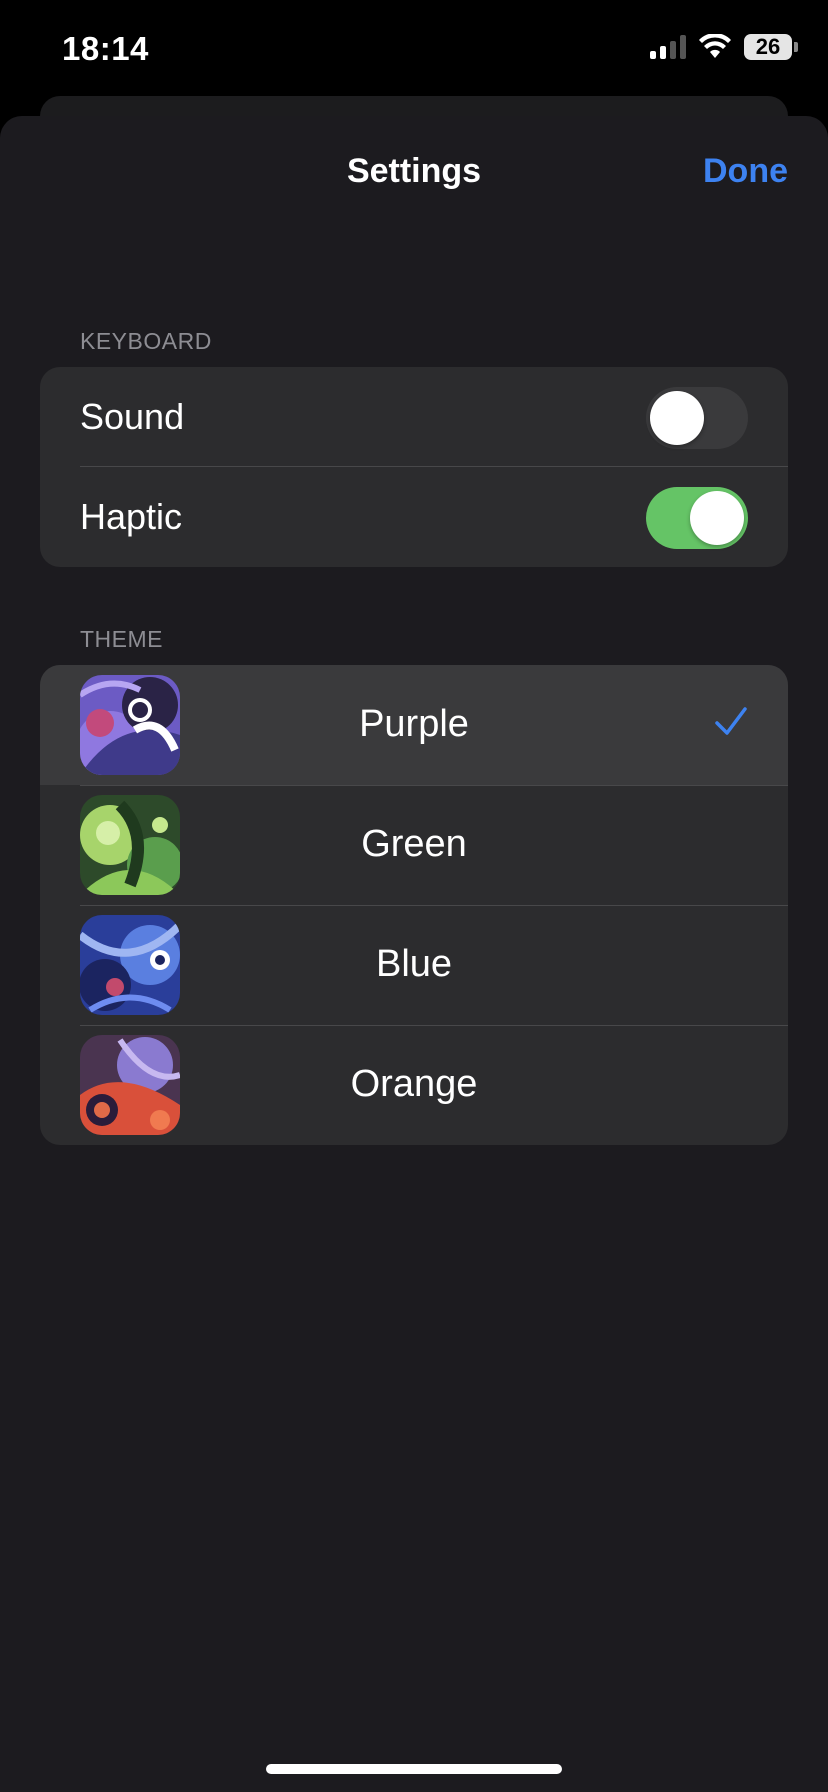 This screenshot has width=828, height=1792. I want to click on sound-toggle, so click(697, 418).